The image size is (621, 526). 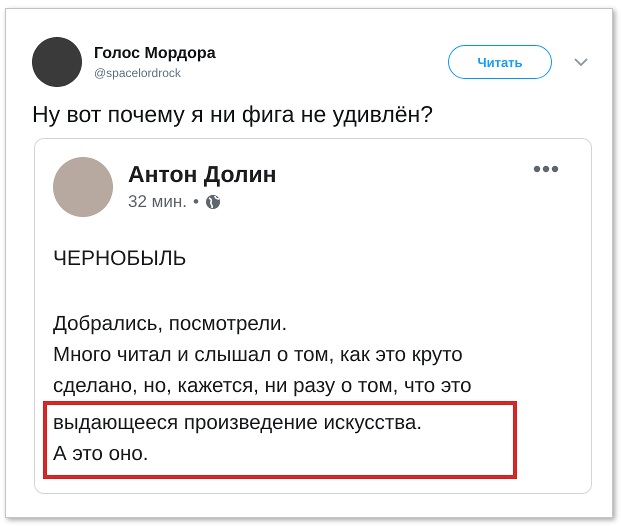 I want to click on chevron-down-icon, so click(x=581, y=62).